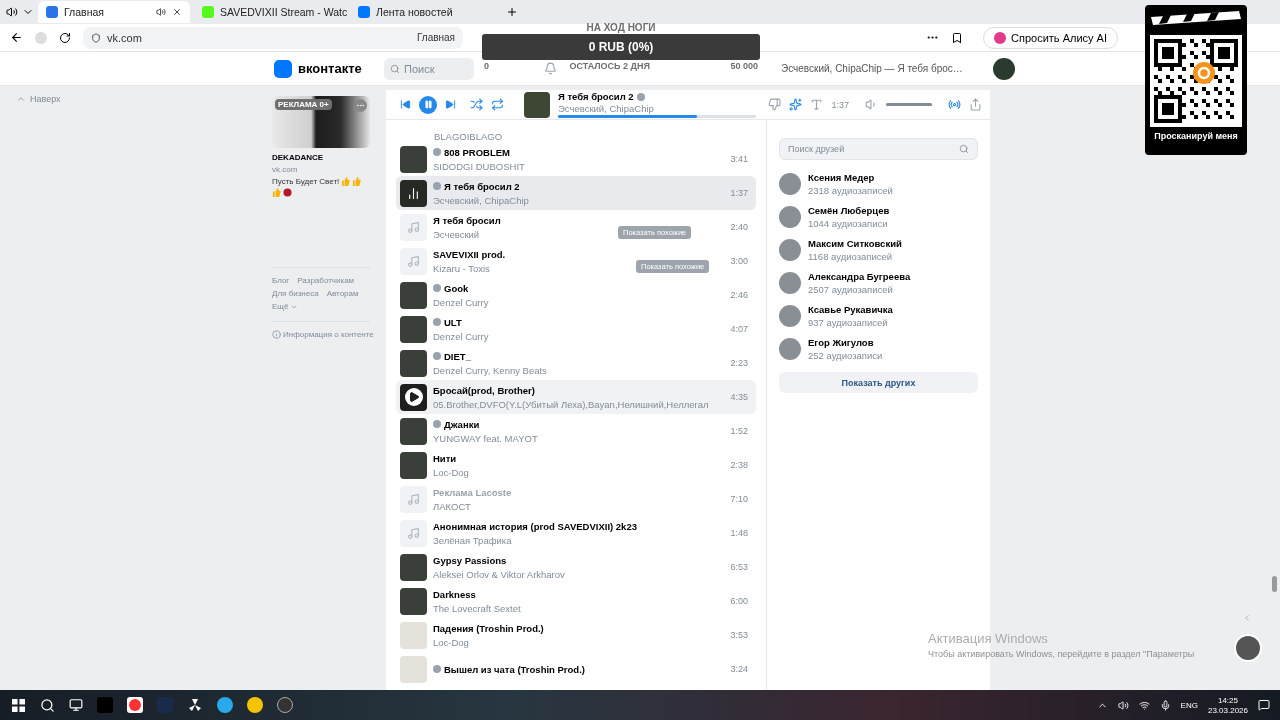 This screenshot has height=720, width=1280. Describe the element at coordinates (878, 249) in the screenshot. I see `friend-item: Максим Ситковский 1168 аудиозаписей` at that location.